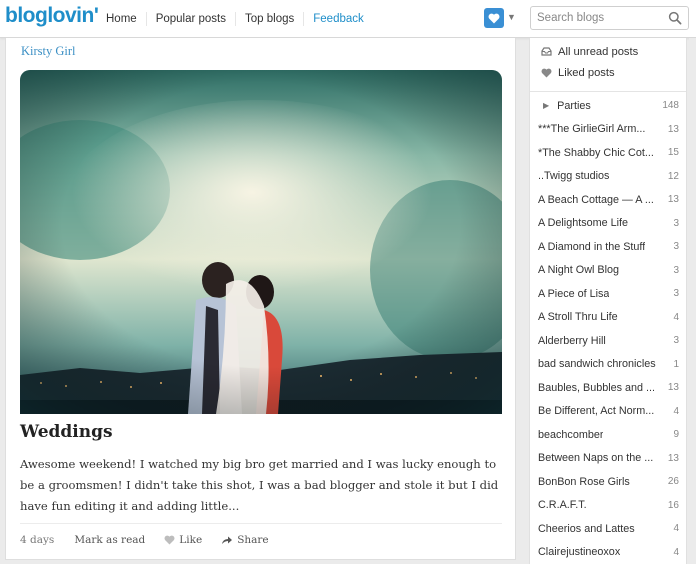 Image resolution: width=696 pixels, height=564 pixels. What do you see at coordinates (48, 51) in the screenshot?
I see `post-blog-name: Kirsty Girl` at bounding box center [48, 51].